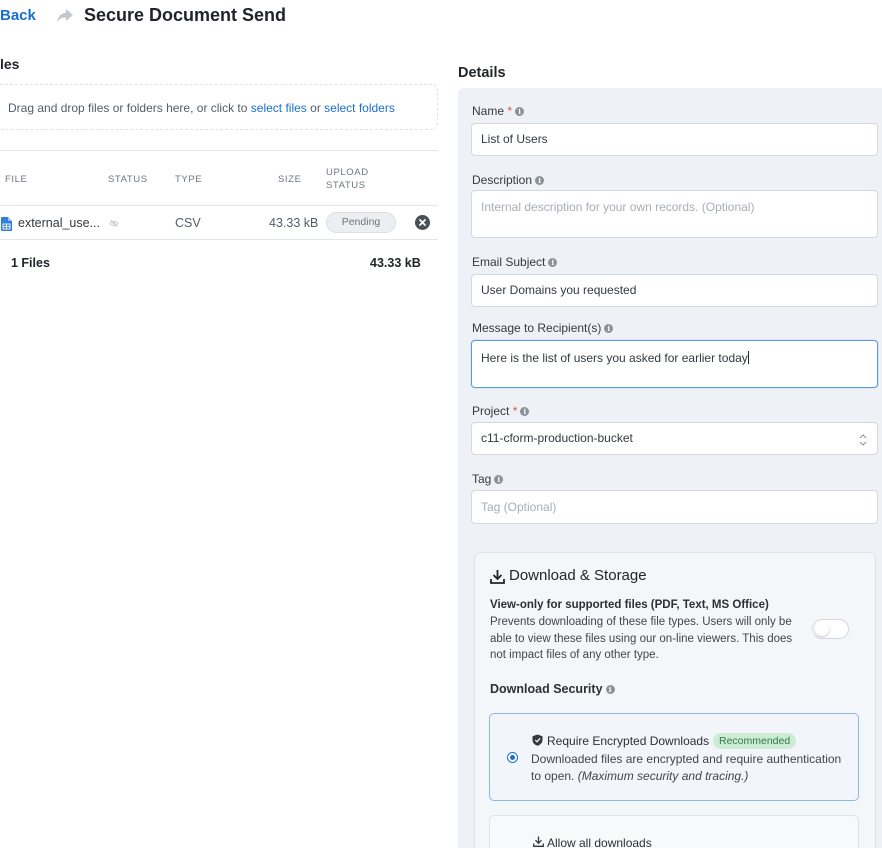 The image size is (882, 848). I want to click on share-arrow-icon, so click(65, 16).